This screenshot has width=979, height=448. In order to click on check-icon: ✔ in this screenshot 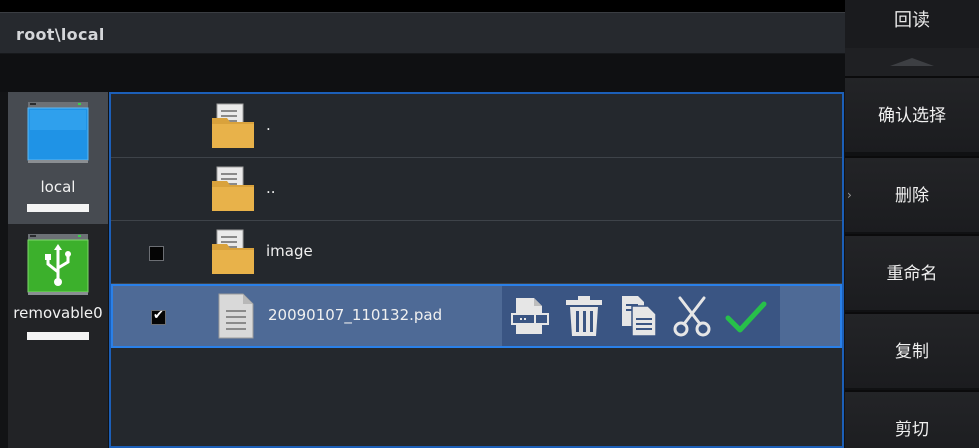, I will do `click(158, 315)`.